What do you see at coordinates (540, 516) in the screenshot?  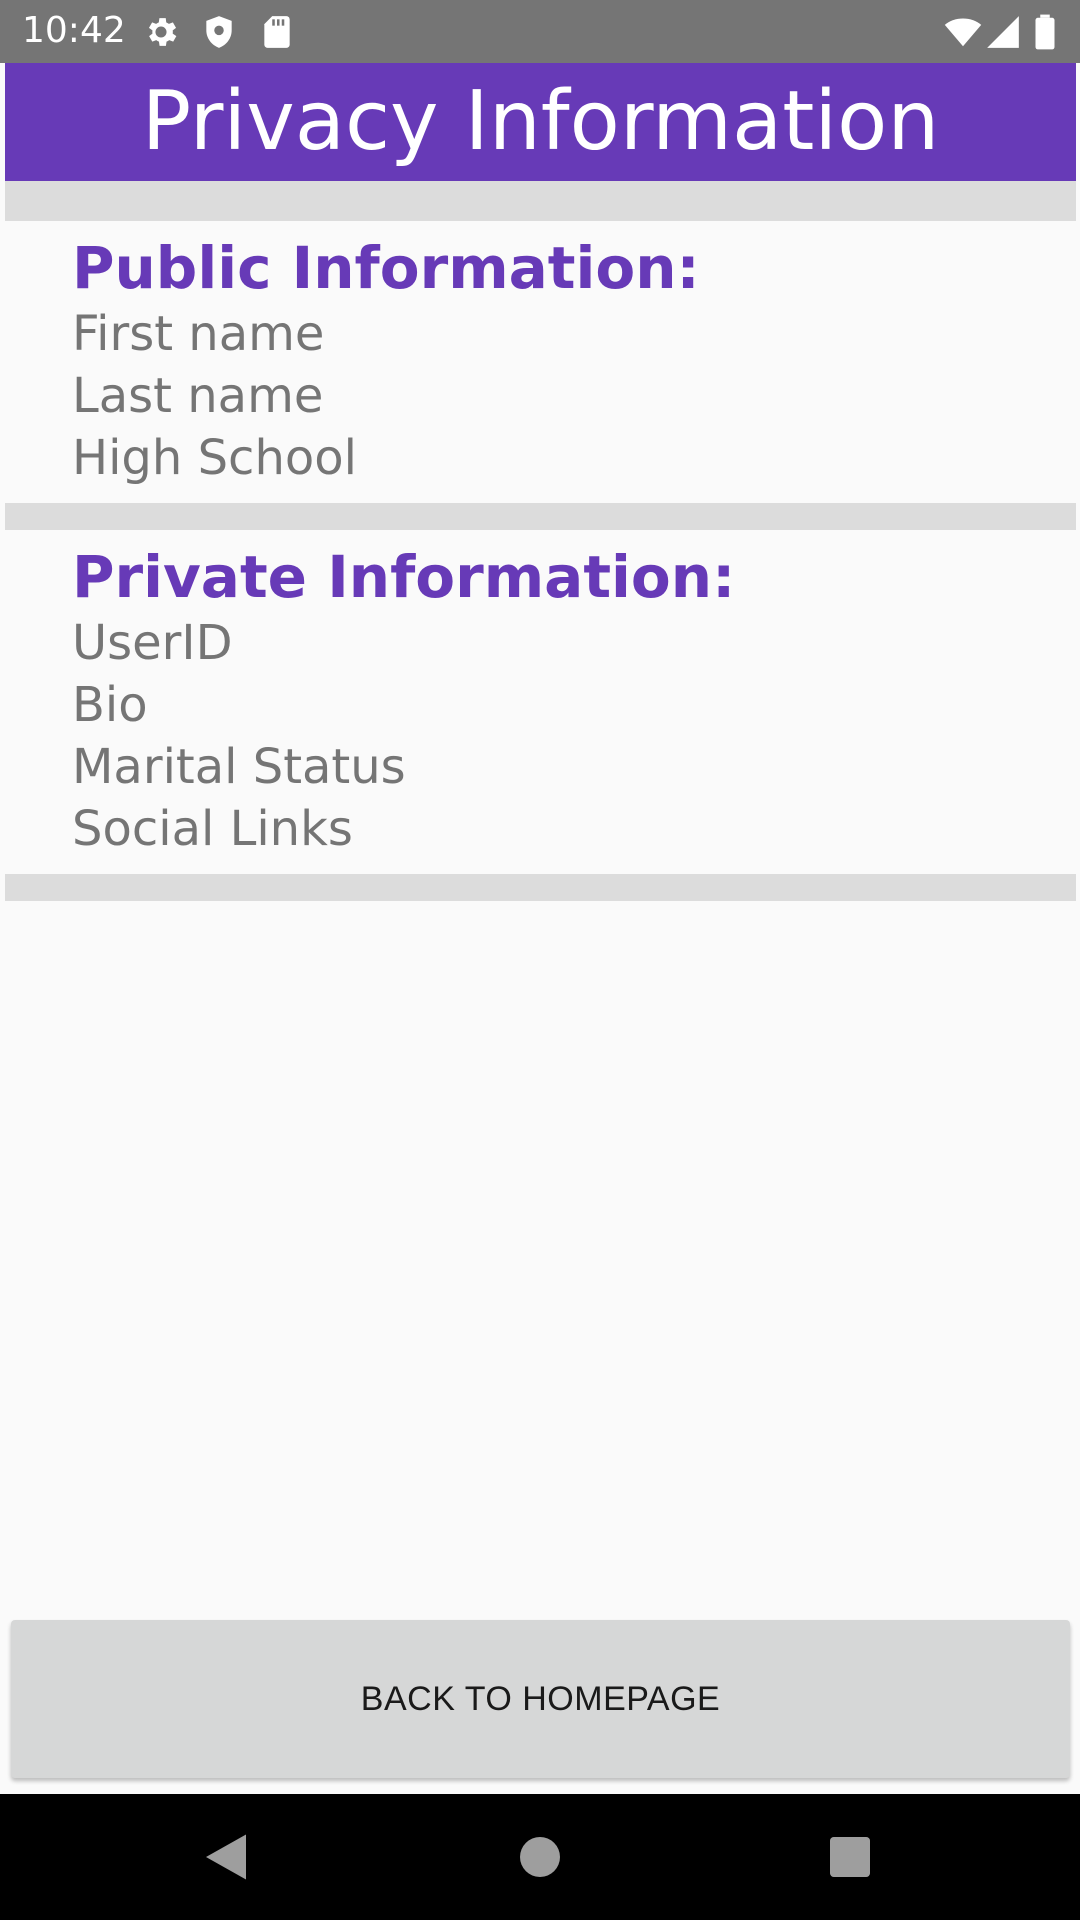 I see `divider-middle` at bounding box center [540, 516].